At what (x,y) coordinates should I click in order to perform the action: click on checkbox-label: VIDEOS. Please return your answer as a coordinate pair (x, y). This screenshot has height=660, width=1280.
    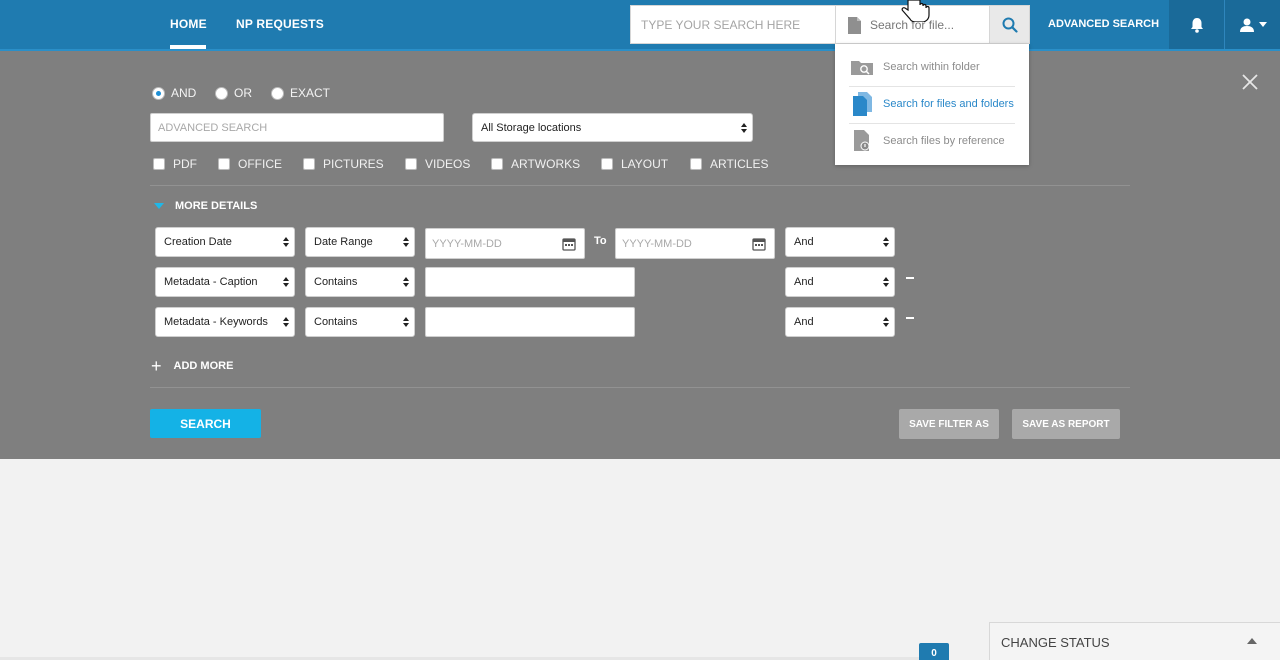
    Looking at the image, I should click on (448, 164).